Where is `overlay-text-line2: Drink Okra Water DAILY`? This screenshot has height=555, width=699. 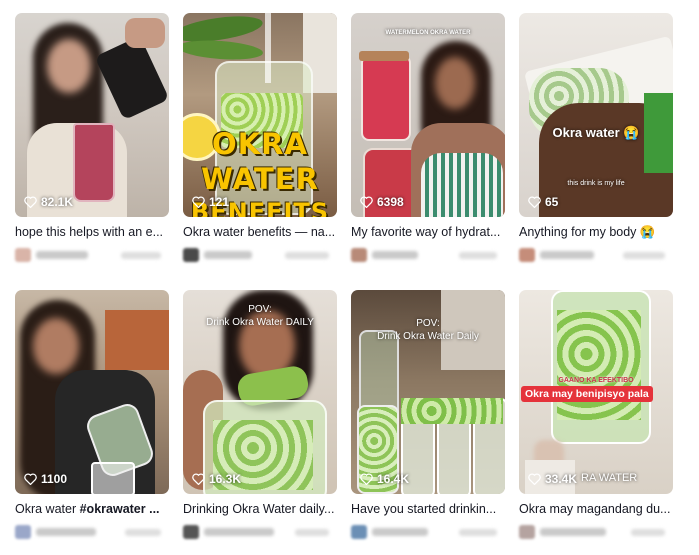
overlay-text-line2: Drink Okra Water DAILY is located at coordinates (260, 322).